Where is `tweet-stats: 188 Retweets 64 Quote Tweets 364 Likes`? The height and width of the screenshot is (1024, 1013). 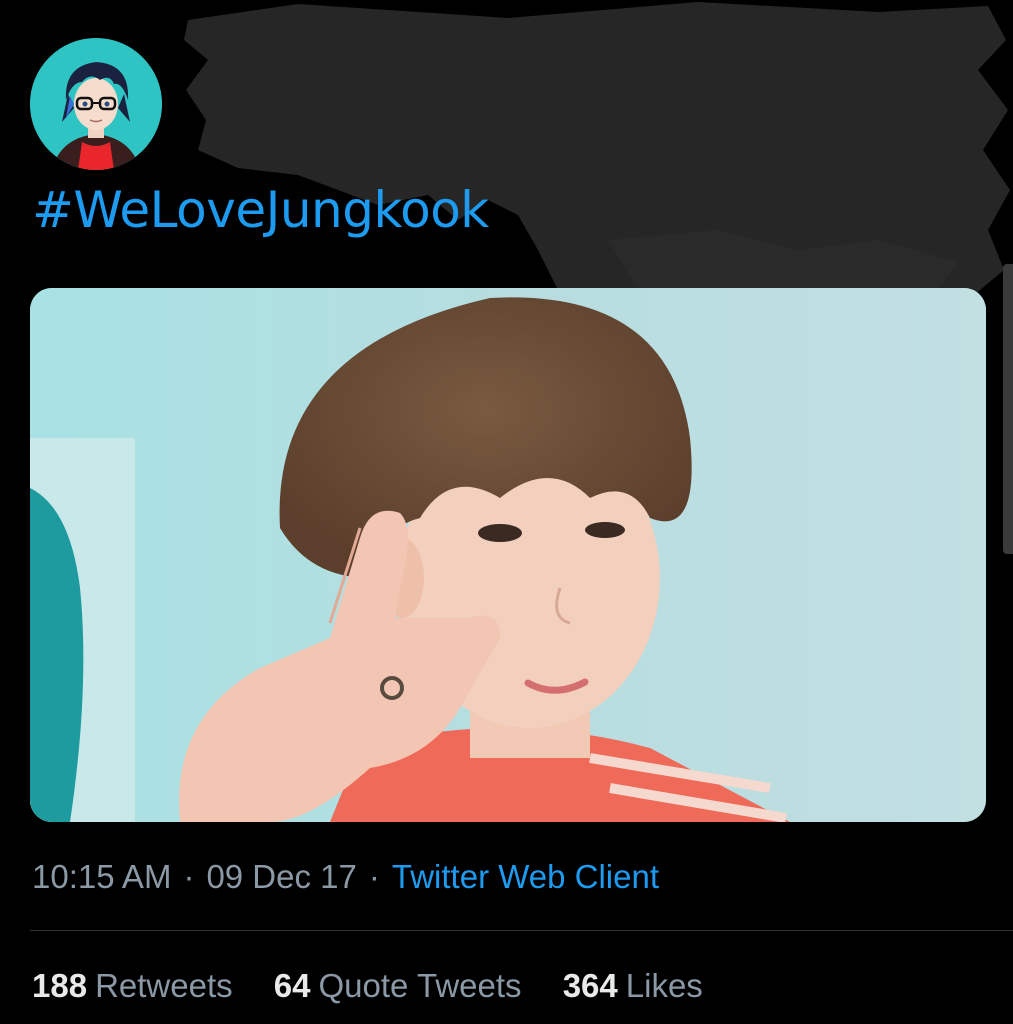
tweet-stats: 188 Retweets 64 Quote Tweets 364 Likes is located at coordinates (383, 986).